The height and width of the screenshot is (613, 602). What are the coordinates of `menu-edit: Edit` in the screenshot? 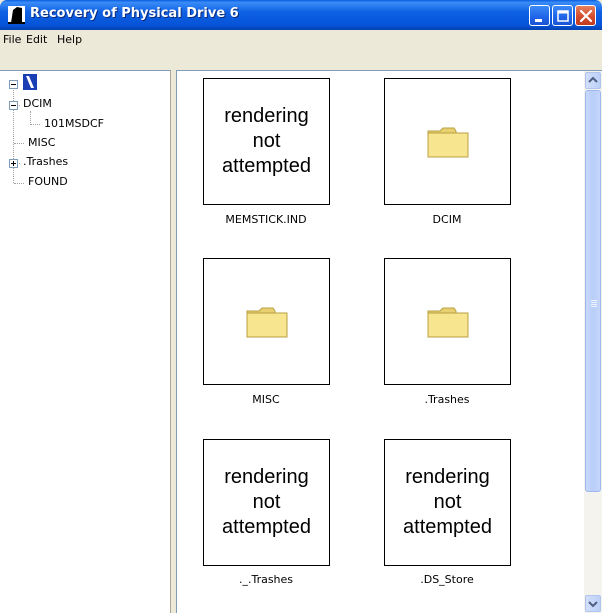 It's located at (36, 39).